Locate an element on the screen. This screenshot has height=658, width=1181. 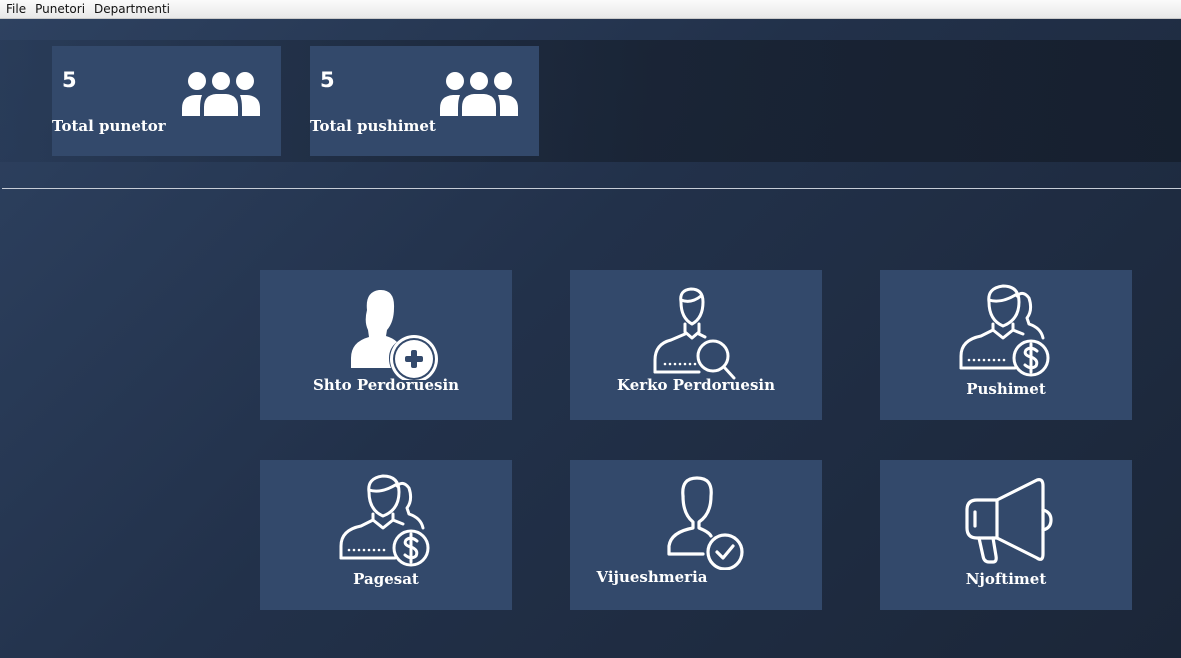
njoftimet-button: Njoftimet is located at coordinates (1006, 535).